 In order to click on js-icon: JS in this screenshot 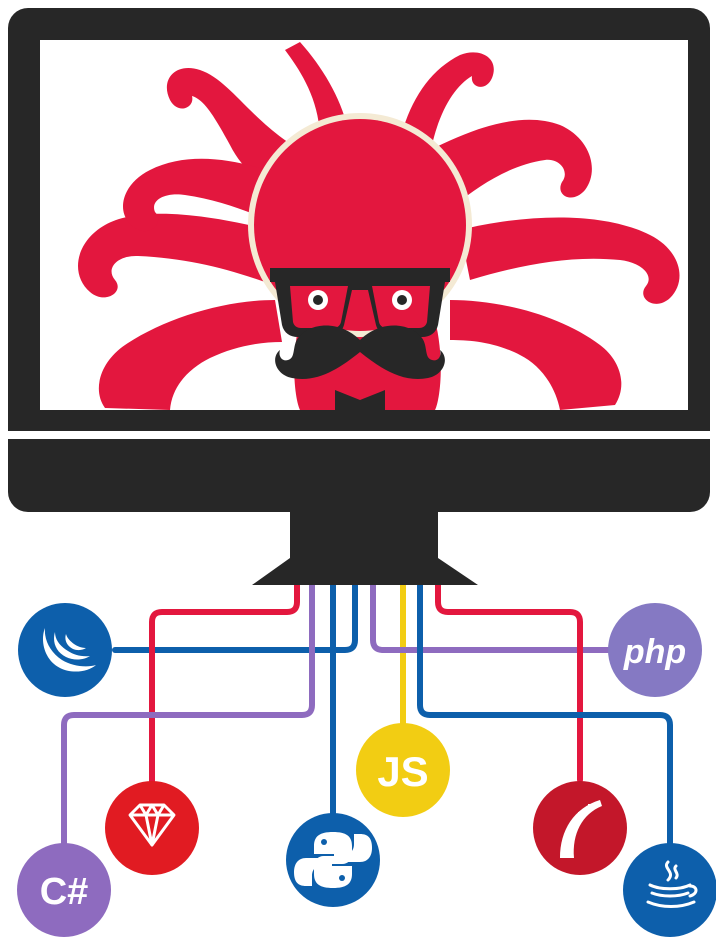, I will do `click(402, 771)`.